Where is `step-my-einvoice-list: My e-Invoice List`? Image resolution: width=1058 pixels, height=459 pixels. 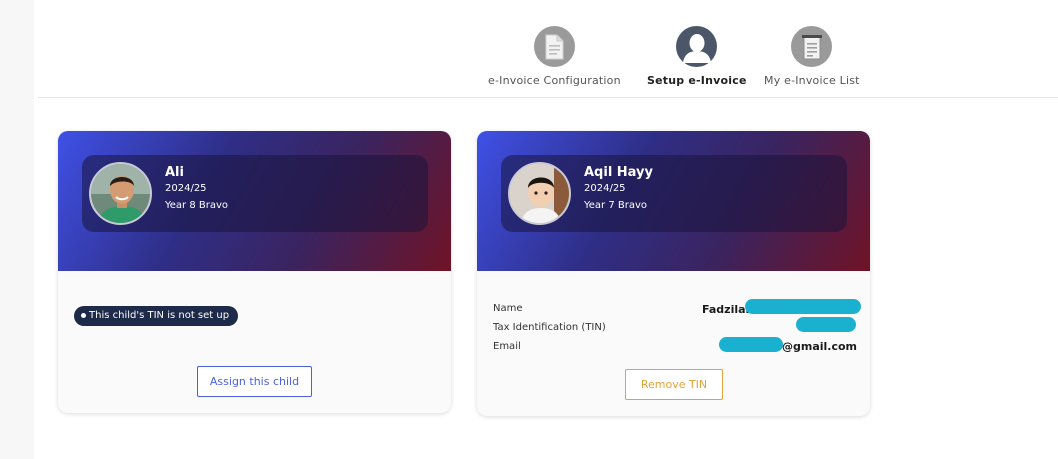 step-my-einvoice-list: My e-Invoice List is located at coordinates (812, 56).